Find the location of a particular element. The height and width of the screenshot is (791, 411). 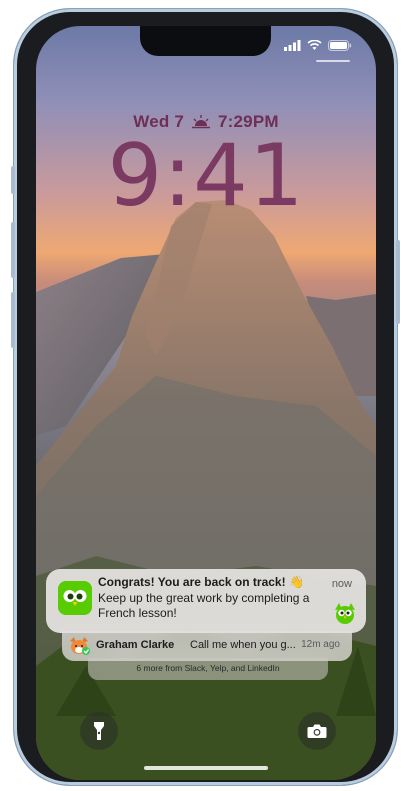

flashlight-button is located at coordinates (99, 731).